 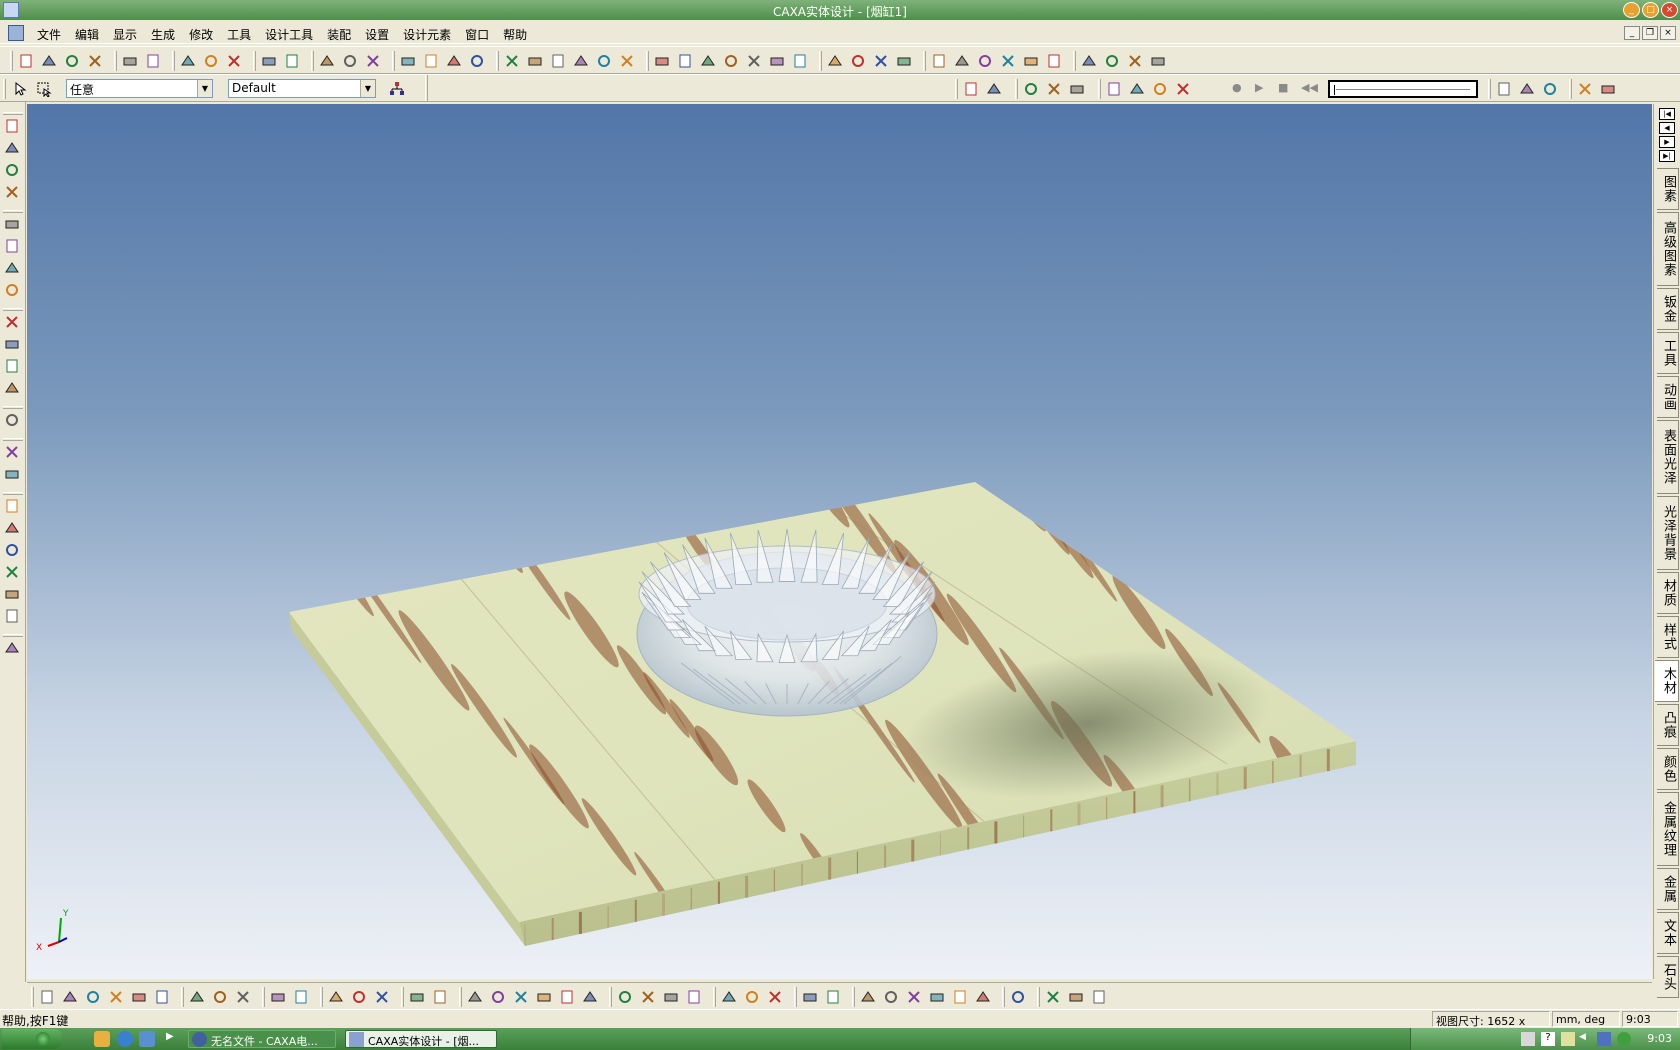 I want to click on selection-filter-combo: 任意 ▼, so click(x=139, y=88).